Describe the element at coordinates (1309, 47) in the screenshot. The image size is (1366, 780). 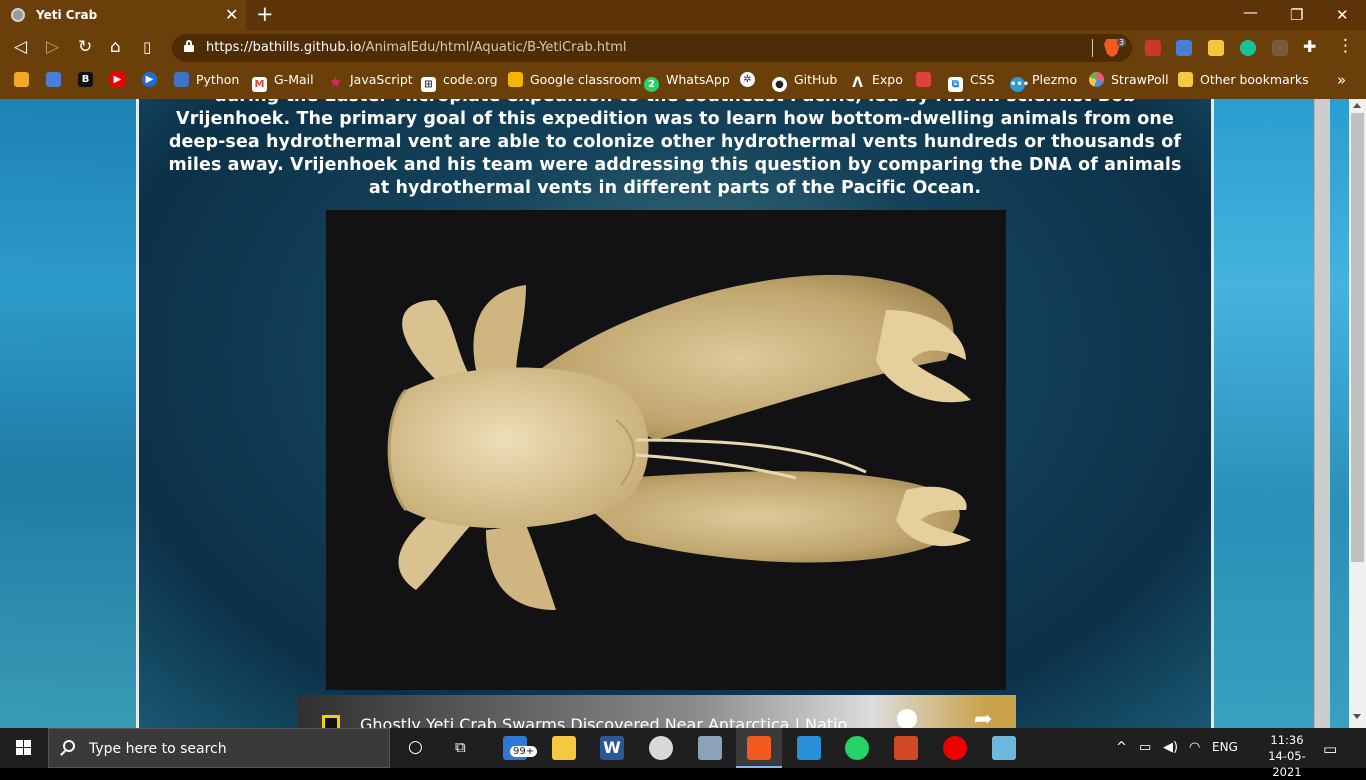
I see `extensions-puzzle-icon: ✚` at that location.